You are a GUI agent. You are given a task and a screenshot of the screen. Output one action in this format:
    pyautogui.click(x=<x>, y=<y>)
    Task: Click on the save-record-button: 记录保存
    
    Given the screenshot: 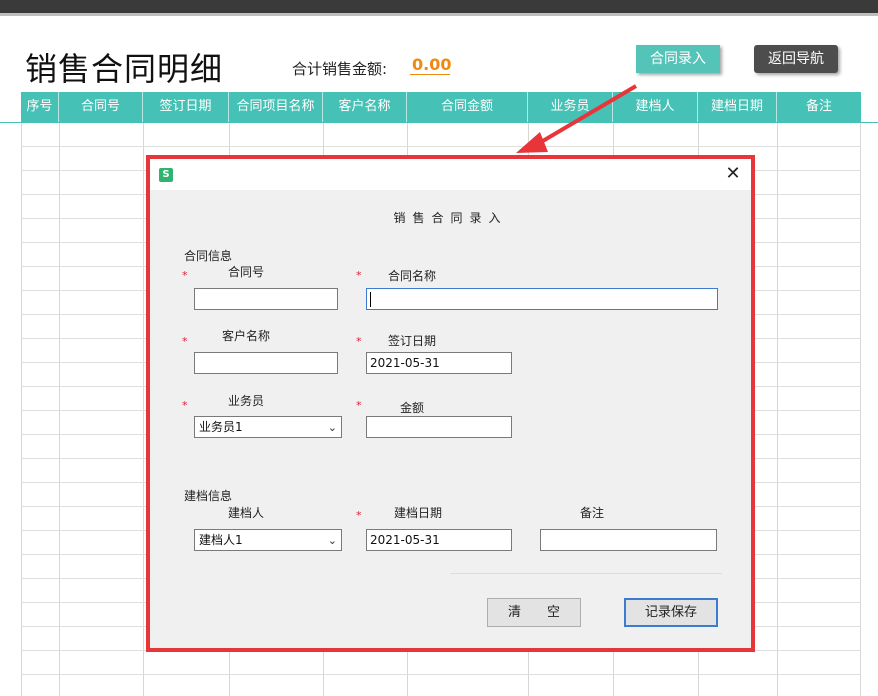 What is the action you would take?
    pyautogui.click(x=671, y=612)
    